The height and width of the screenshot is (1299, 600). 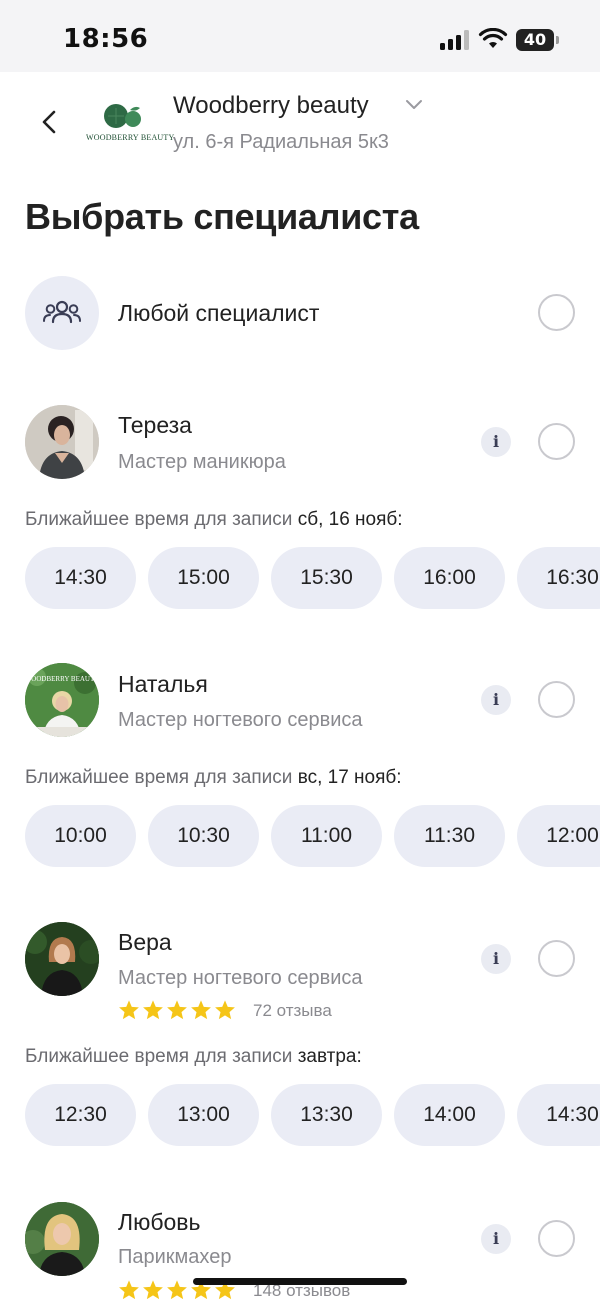 I want to click on time-slot: 15:30, so click(x=326, y=578).